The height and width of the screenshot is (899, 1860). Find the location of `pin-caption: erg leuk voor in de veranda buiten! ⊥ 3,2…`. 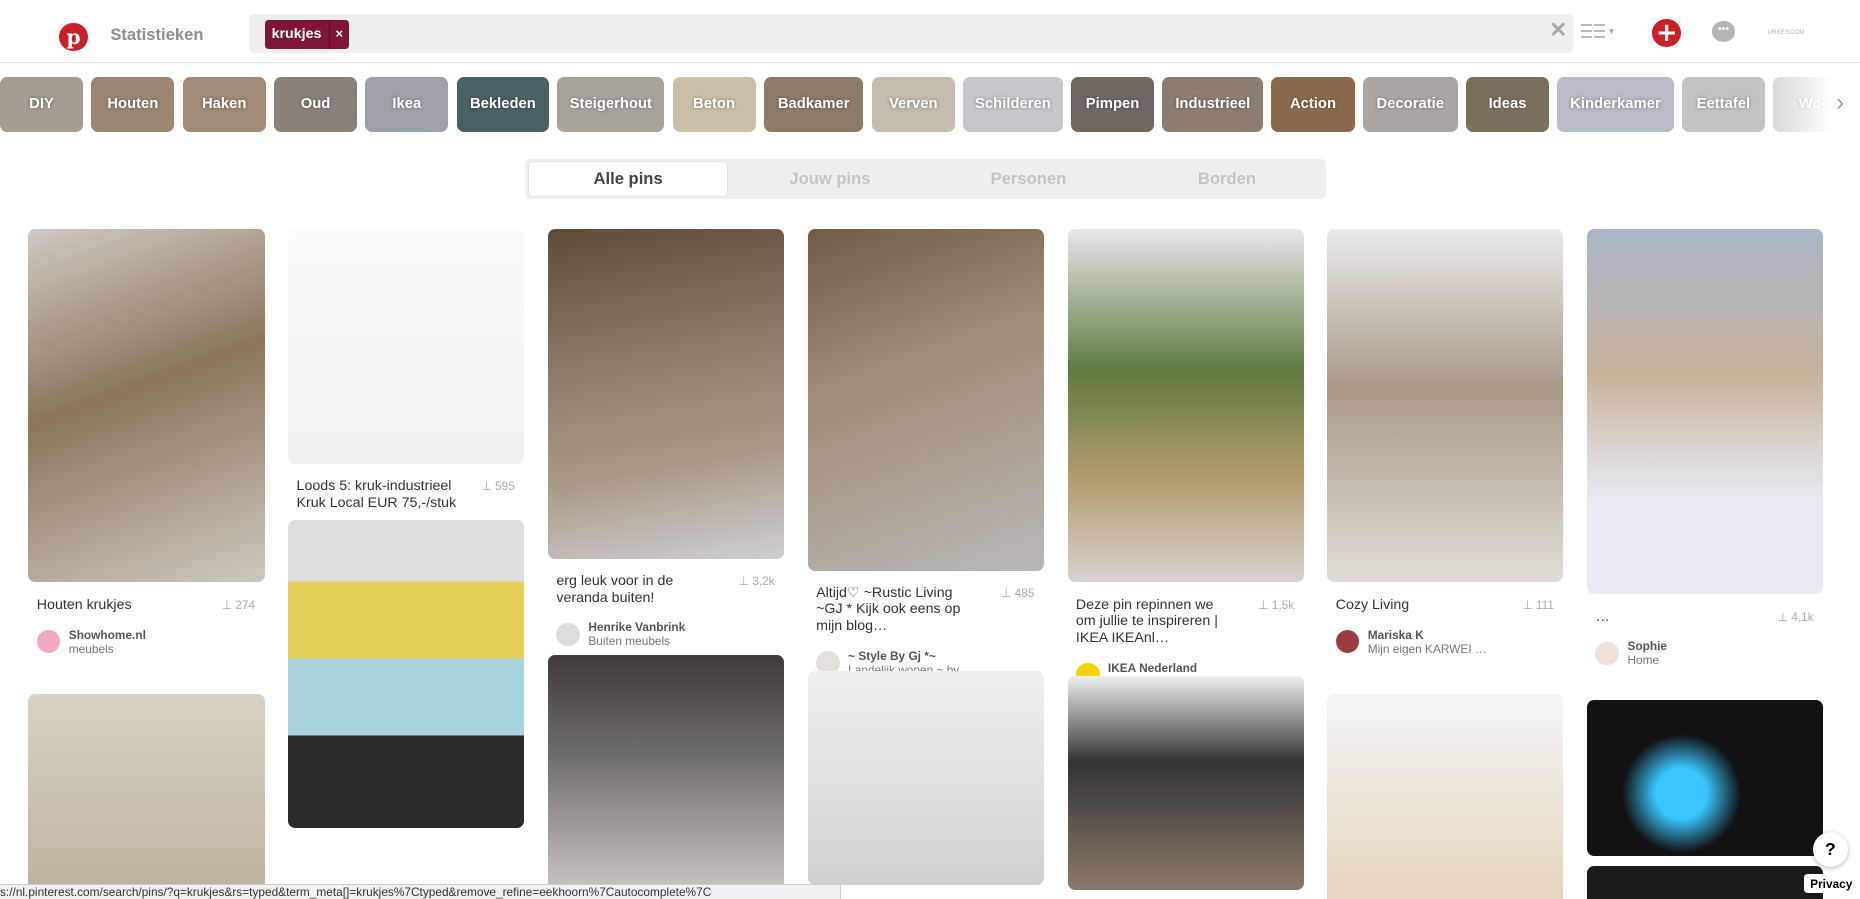

pin-caption: erg leuk voor in de veranda buiten! ⊥ 3,2… is located at coordinates (666, 582).